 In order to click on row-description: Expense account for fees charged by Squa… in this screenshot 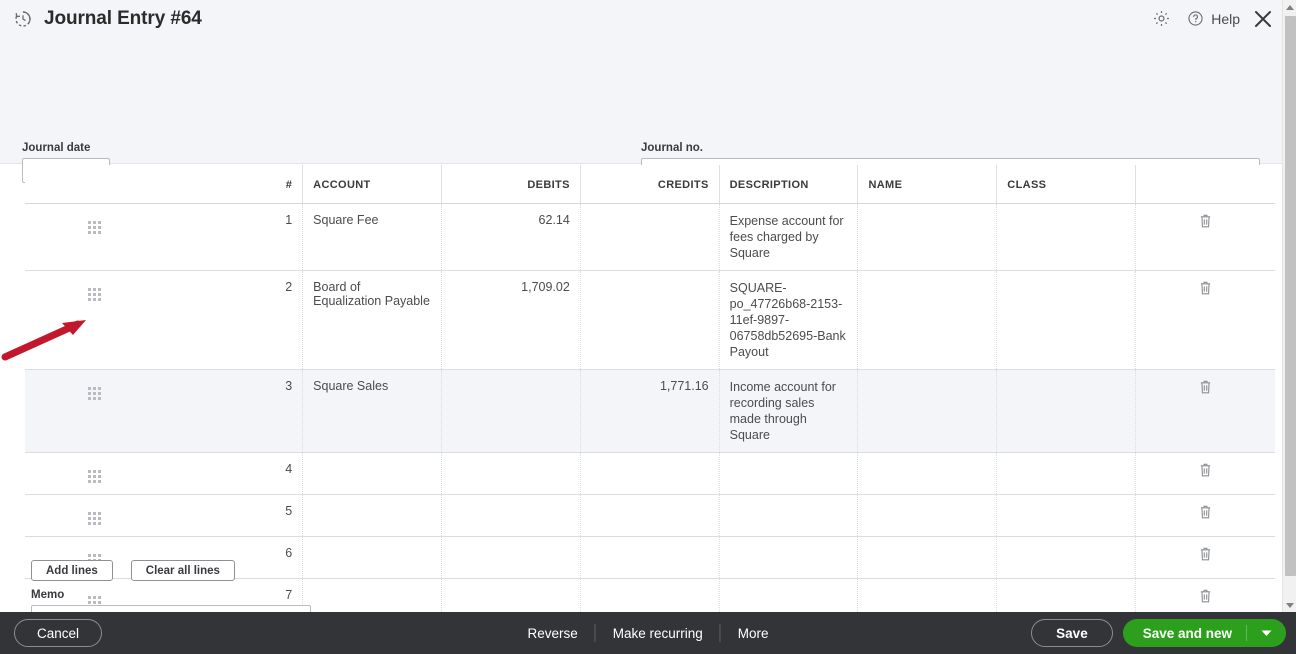, I will do `click(789, 237)`.